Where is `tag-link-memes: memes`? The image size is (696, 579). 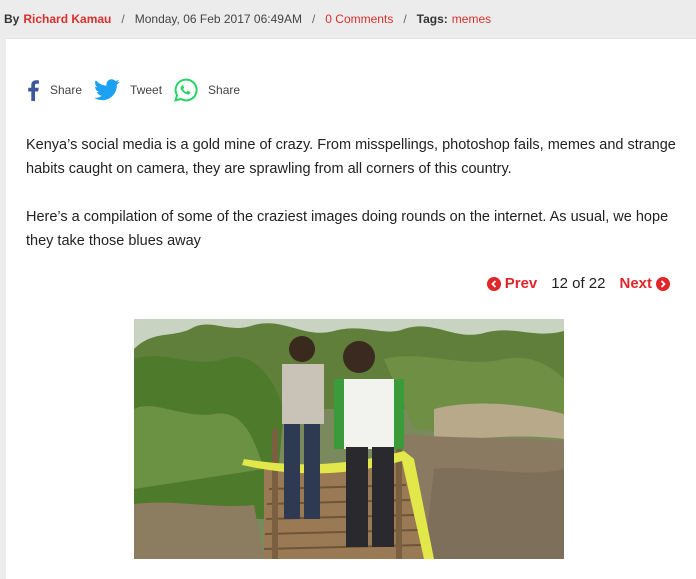 tag-link-memes: memes is located at coordinates (471, 19).